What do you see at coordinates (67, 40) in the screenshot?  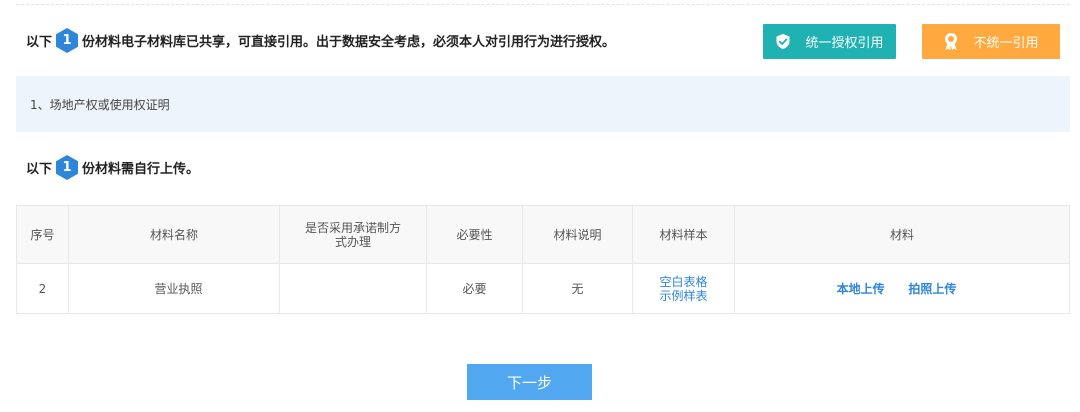 I see `shared-count-badge: 1` at bounding box center [67, 40].